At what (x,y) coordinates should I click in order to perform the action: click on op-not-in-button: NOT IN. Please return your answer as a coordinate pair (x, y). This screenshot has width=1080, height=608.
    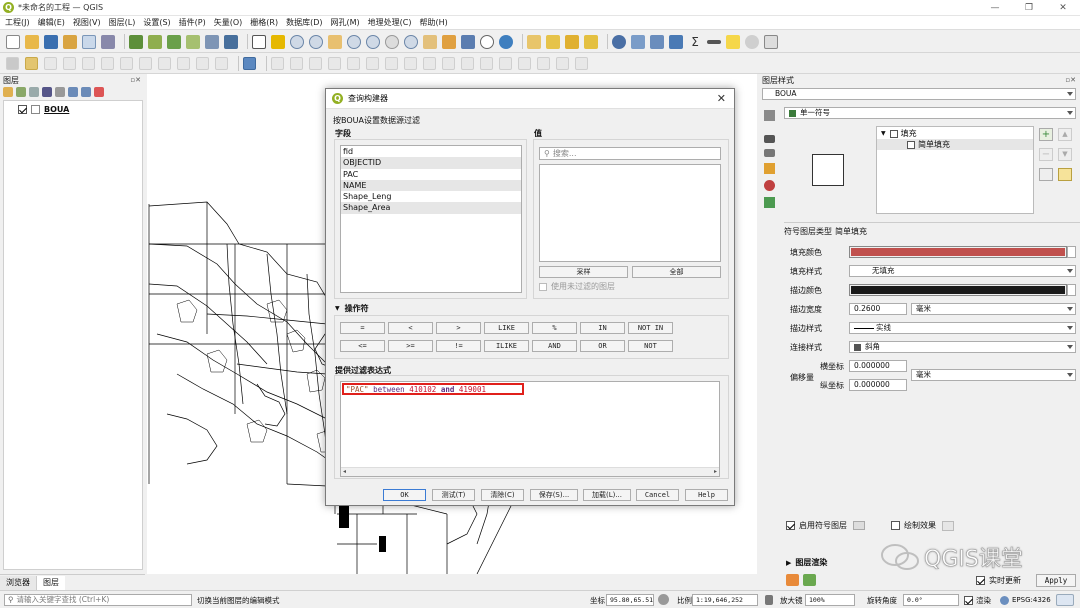
    Looking at the image, I should click on (650, 328).